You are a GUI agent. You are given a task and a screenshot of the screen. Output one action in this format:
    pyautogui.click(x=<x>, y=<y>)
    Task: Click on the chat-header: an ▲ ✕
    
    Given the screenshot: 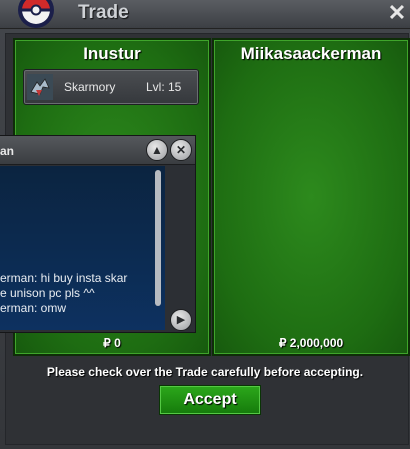 What is the action you would take?
    pyautogui.click(x=97, y=150)
    